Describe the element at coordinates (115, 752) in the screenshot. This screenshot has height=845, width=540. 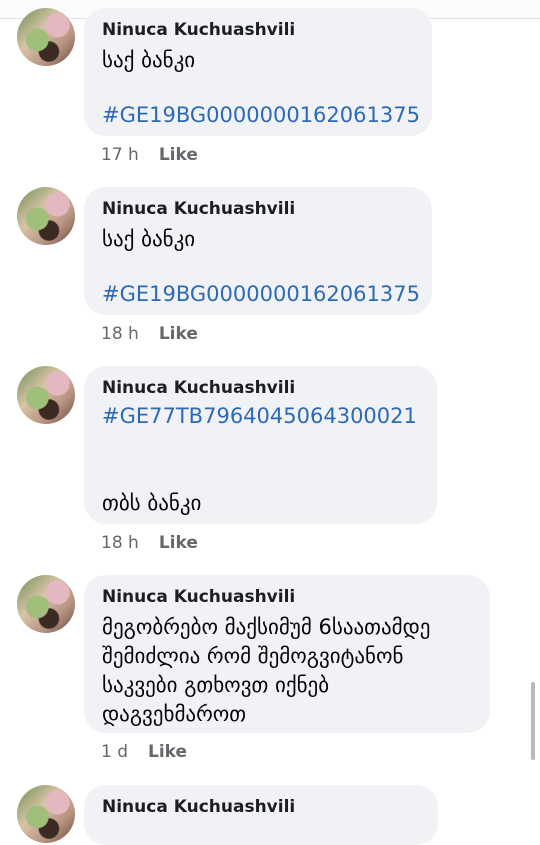
I see `comment-time: 1 d` at that location.